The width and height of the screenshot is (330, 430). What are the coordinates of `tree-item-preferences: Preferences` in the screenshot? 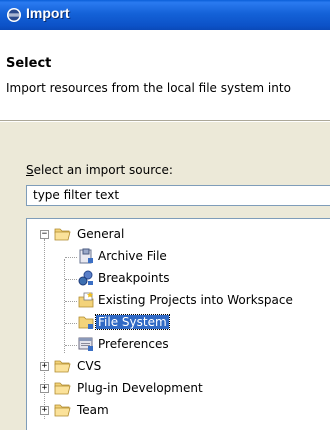 It's located at (177, 345).